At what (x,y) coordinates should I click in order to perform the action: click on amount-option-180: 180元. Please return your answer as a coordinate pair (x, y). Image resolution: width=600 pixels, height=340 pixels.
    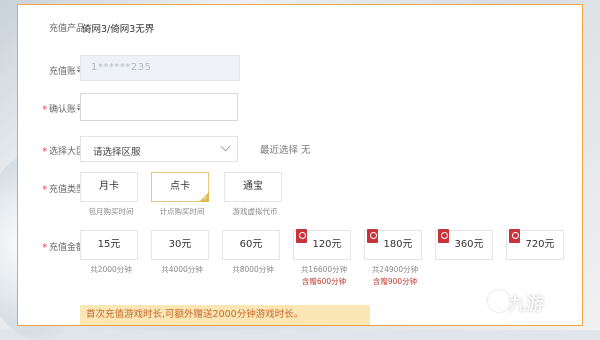
    Looking at the image, I should click on (393, 244).